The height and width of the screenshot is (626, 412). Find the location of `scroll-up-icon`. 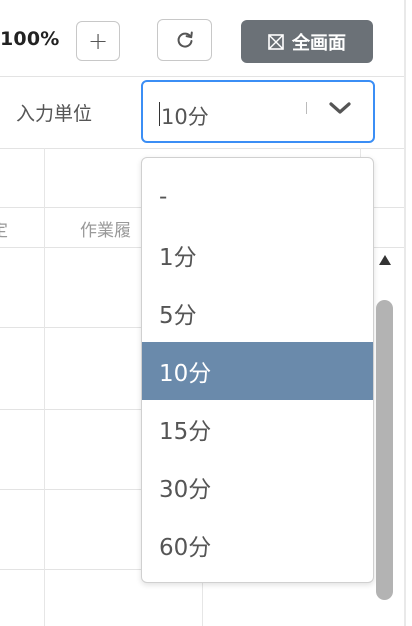

scroll-up-icon is located at coordinates (385, 260).